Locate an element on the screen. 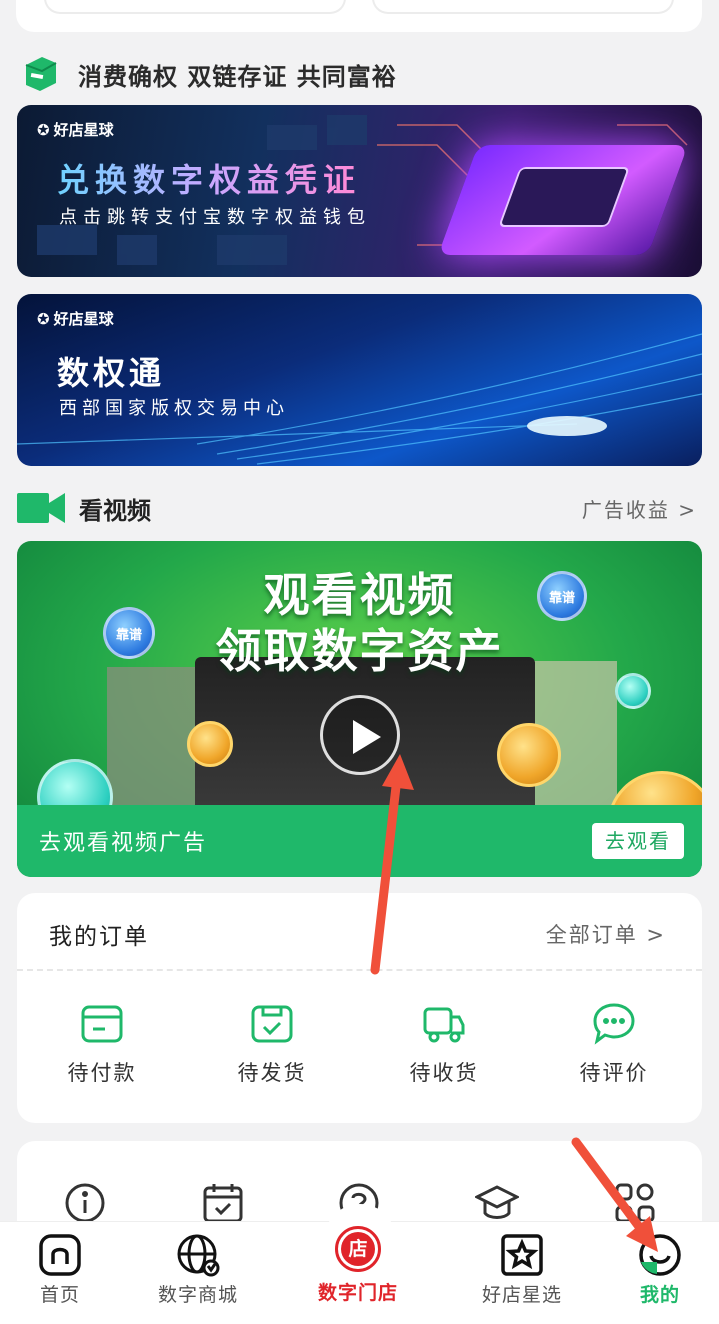 The width and height of the screenshot is (719, 1324). store-glyph: 店 is located at coordinates (358, 1249).